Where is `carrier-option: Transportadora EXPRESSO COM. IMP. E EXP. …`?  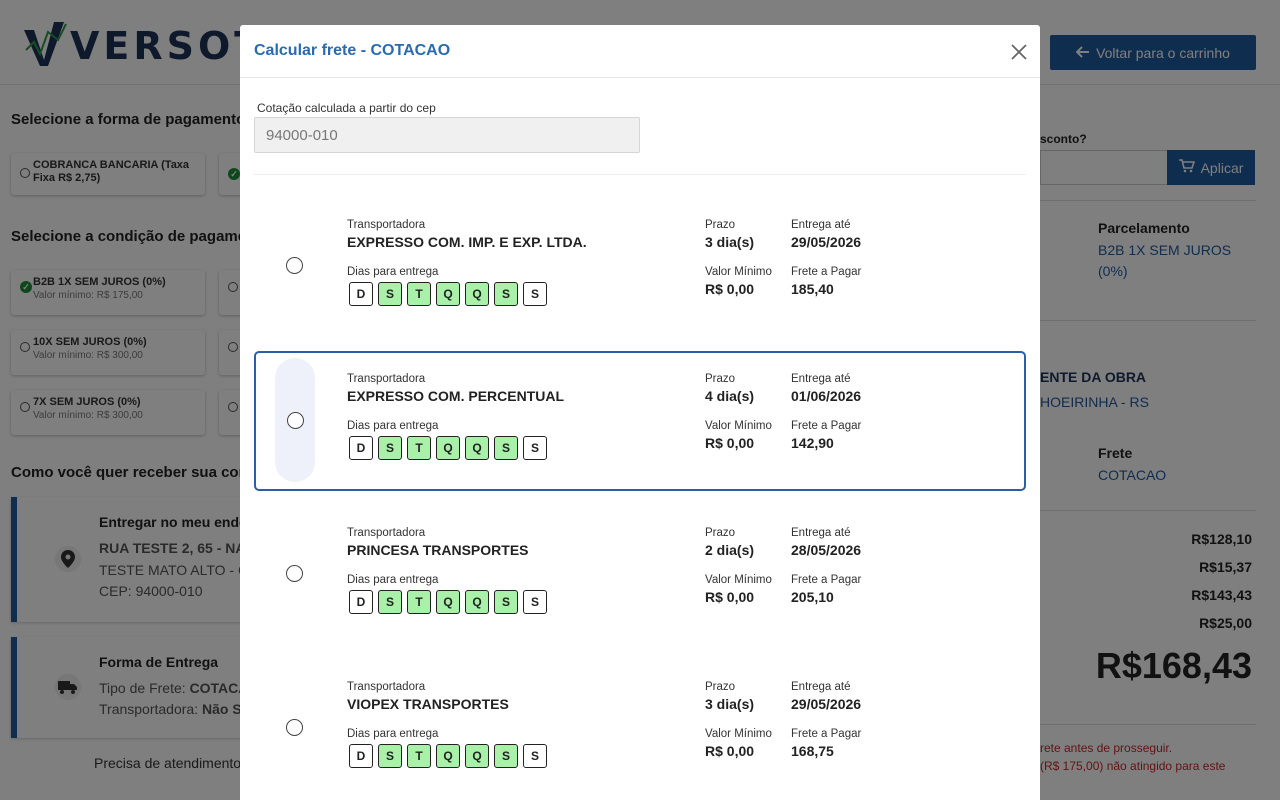 carrier-option: Transportadora EXPRESSO COM. IMP. E EXP. … is located at coordinates (640, 267).